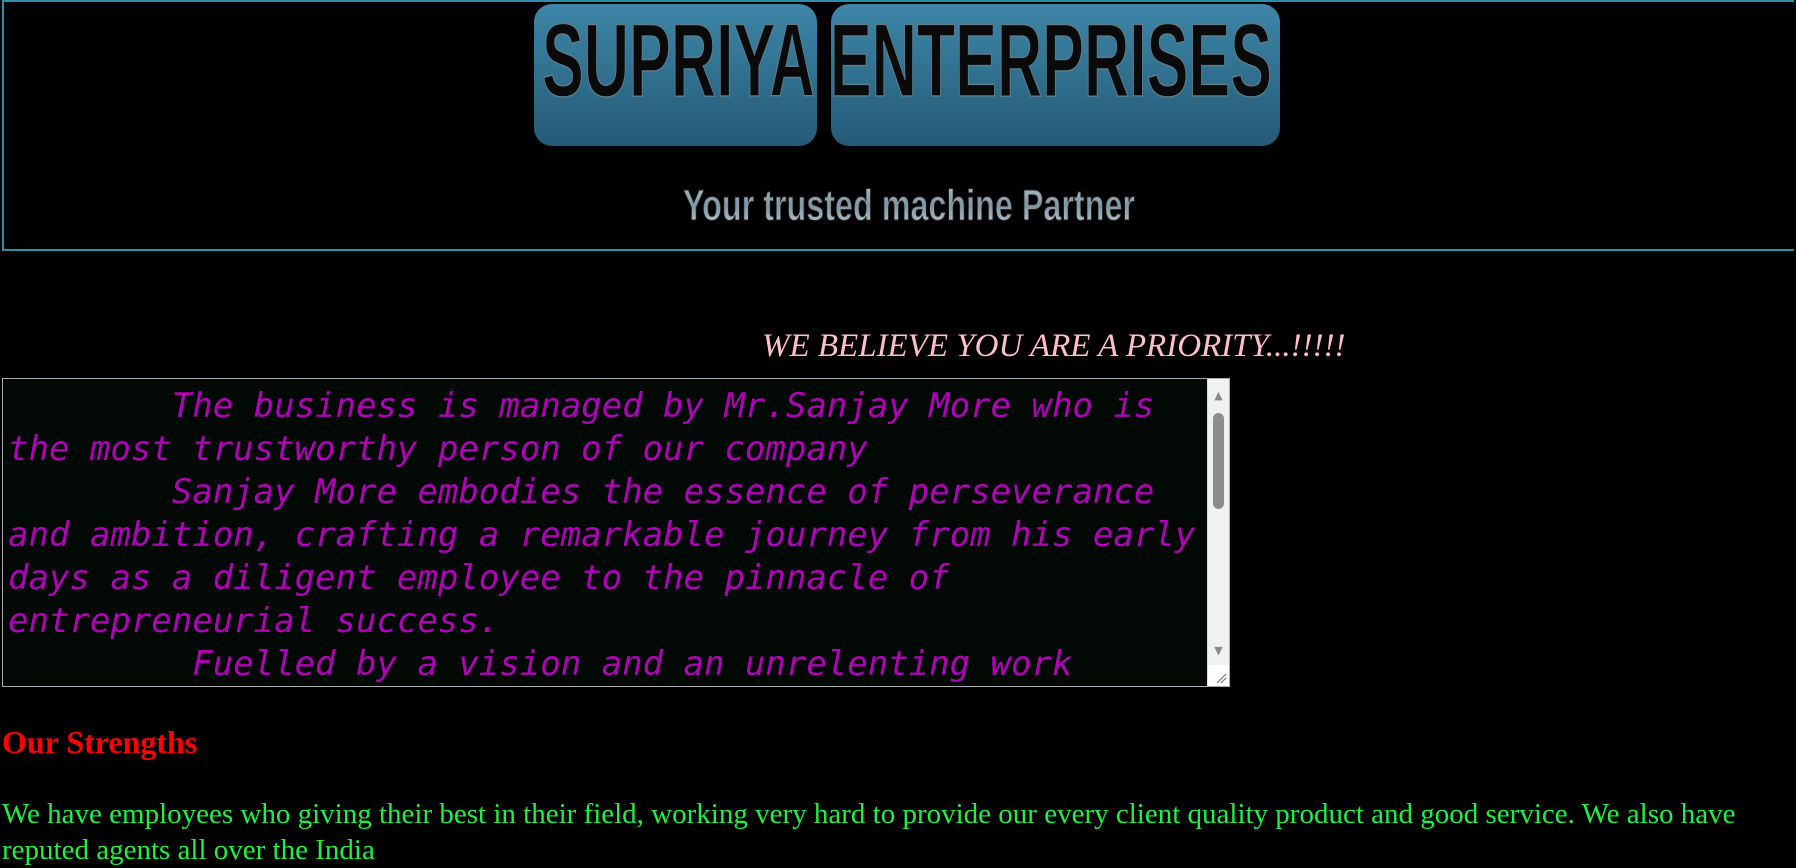 This screenshot has height=868, width=1796. Describe the element at coordinates (1218, 395) in the screenshot. I see `scroll-up-arrow-icon: ▲` at that location.